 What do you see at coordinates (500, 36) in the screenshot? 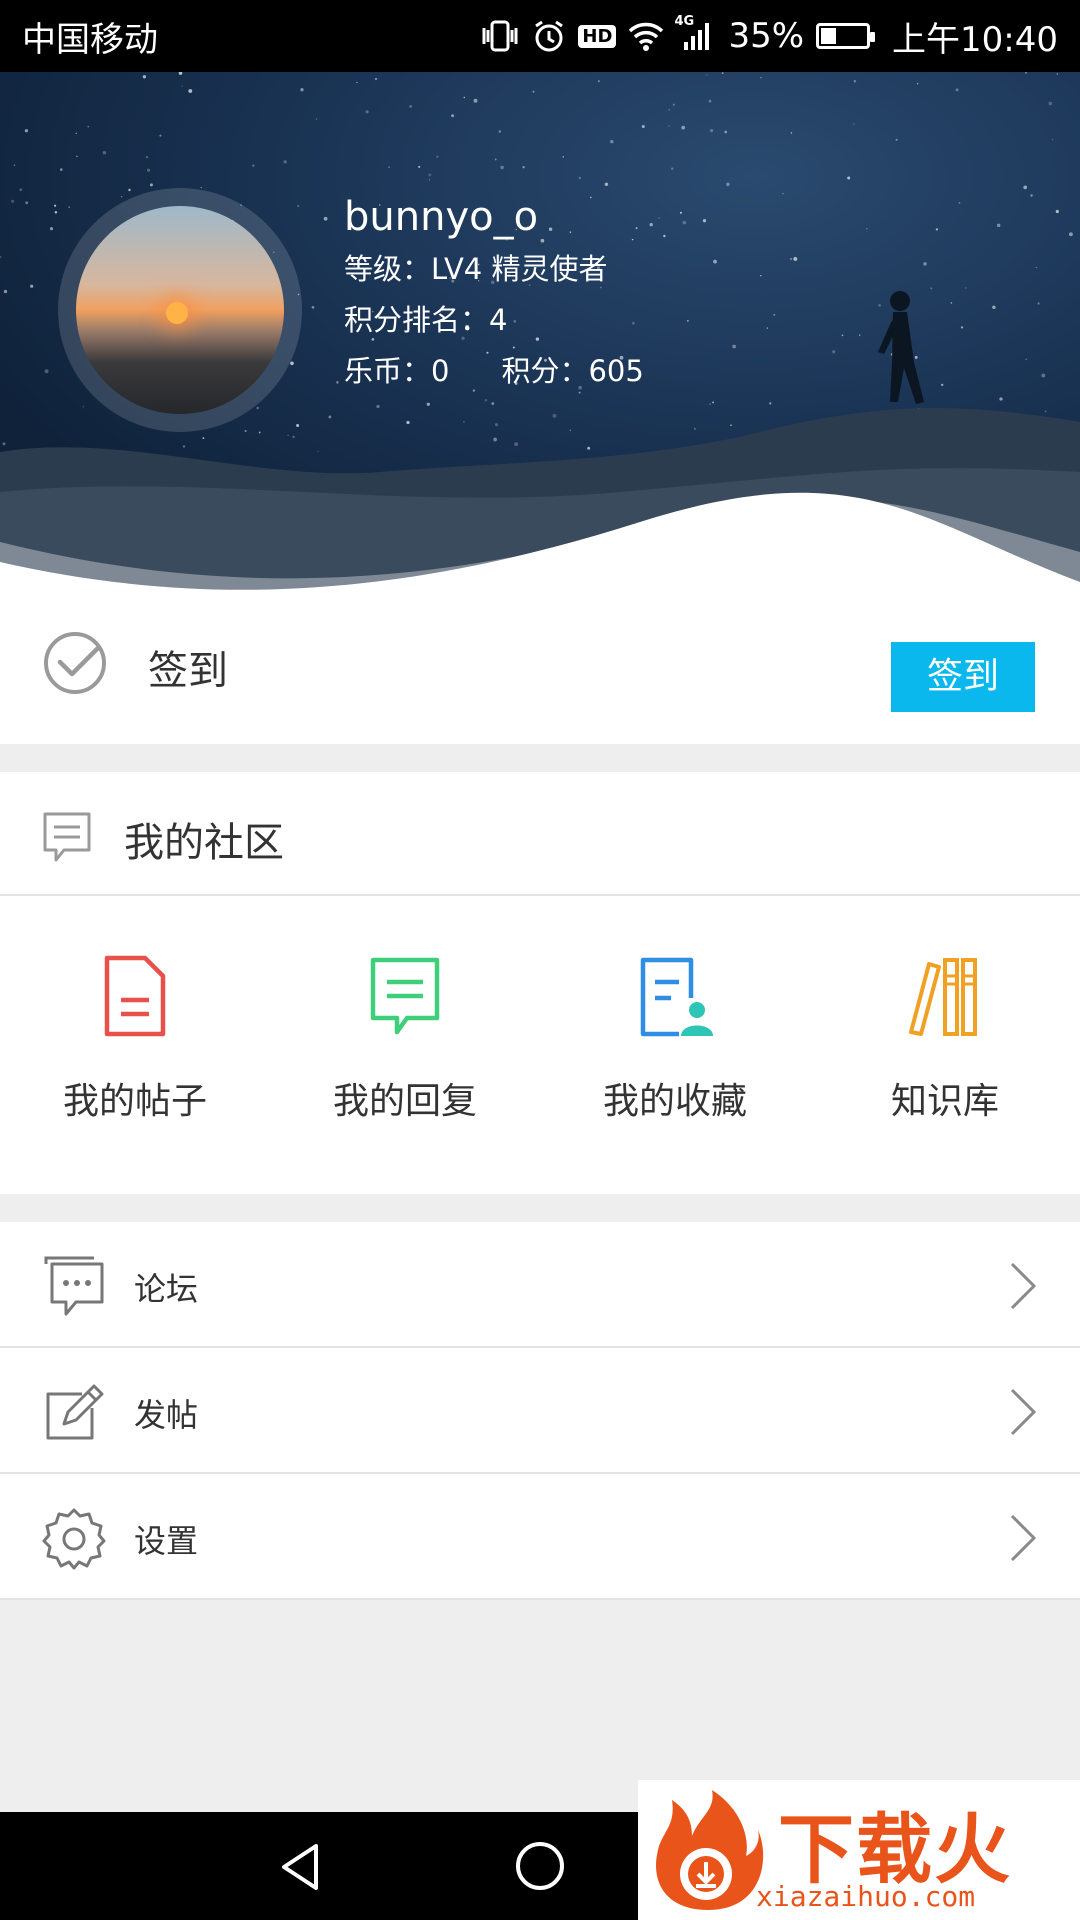
I see `vibrate-icon` at bounding box center [500, 36].